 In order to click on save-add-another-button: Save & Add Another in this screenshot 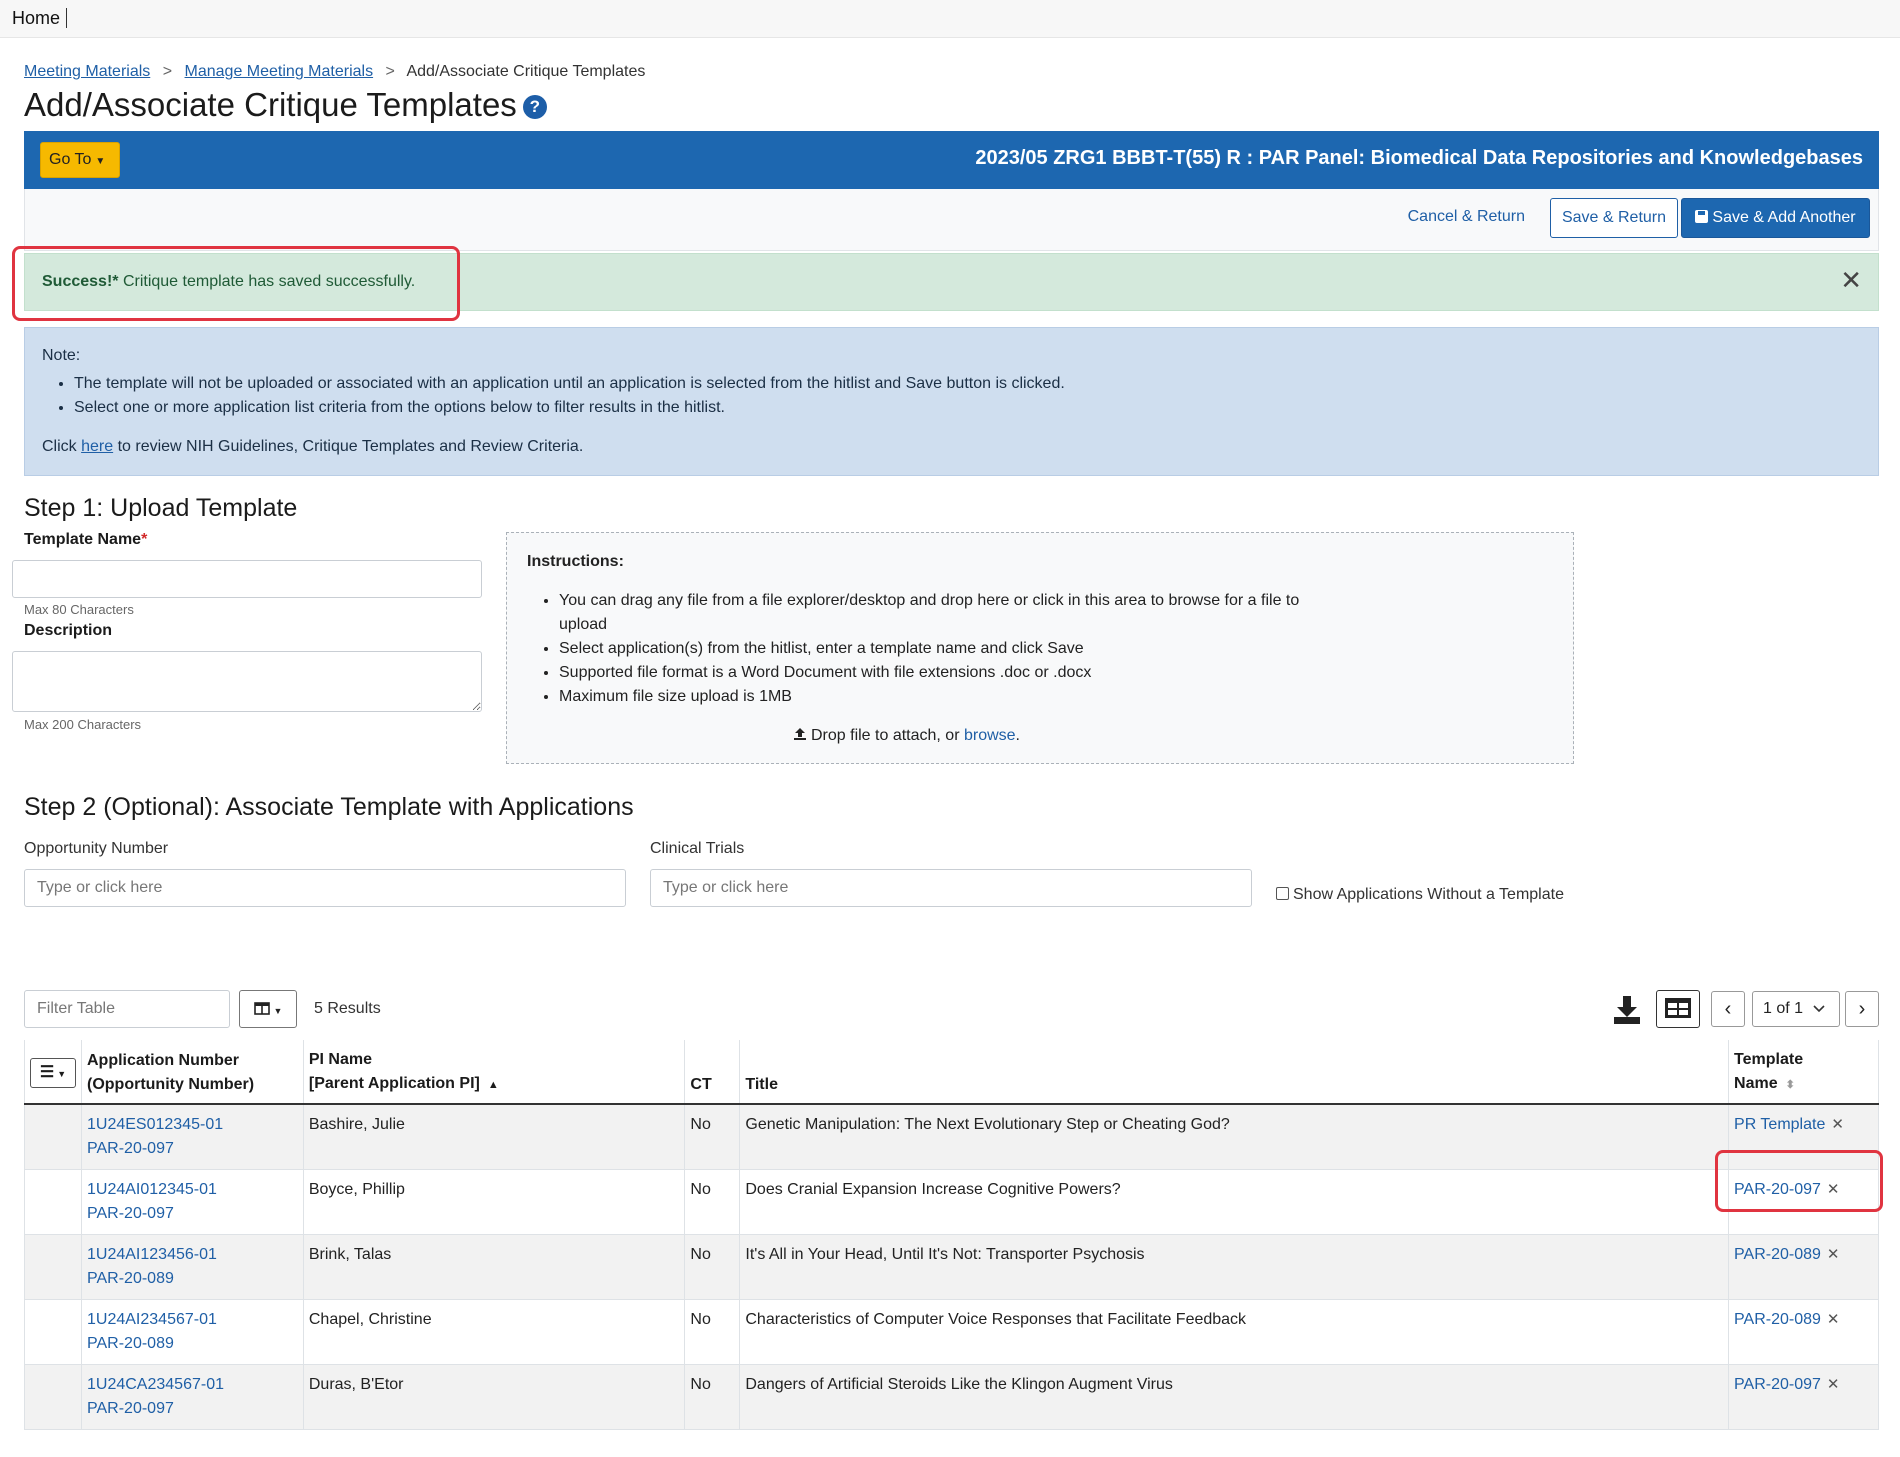, I will do `click(1775, 218)`.